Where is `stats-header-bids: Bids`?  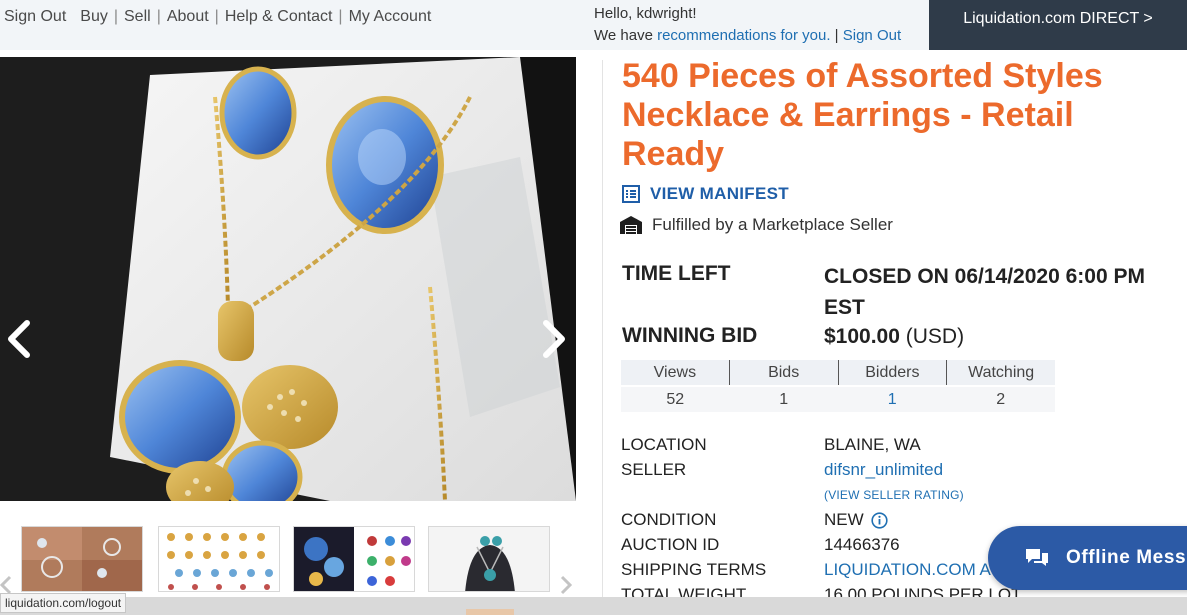 stats-header-bids: Bids is located at coordinates (783, 372).